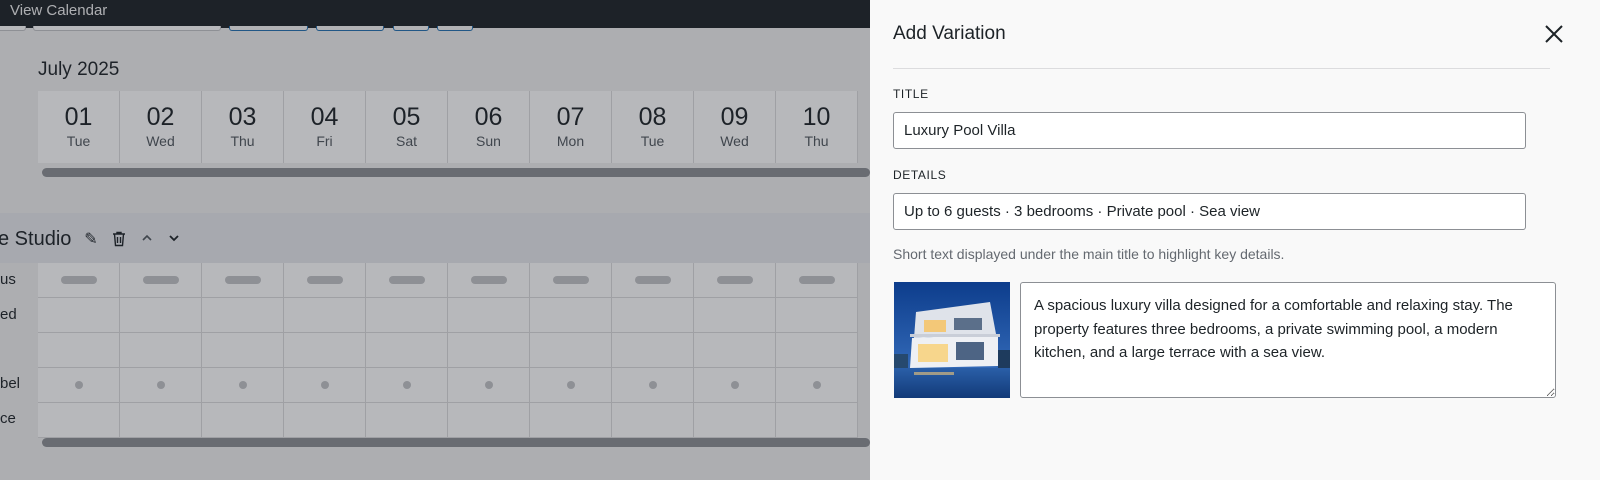  Describe the element at coordinates (911, 94) in the screenshot. I see `title-label: TITLE` at that location.